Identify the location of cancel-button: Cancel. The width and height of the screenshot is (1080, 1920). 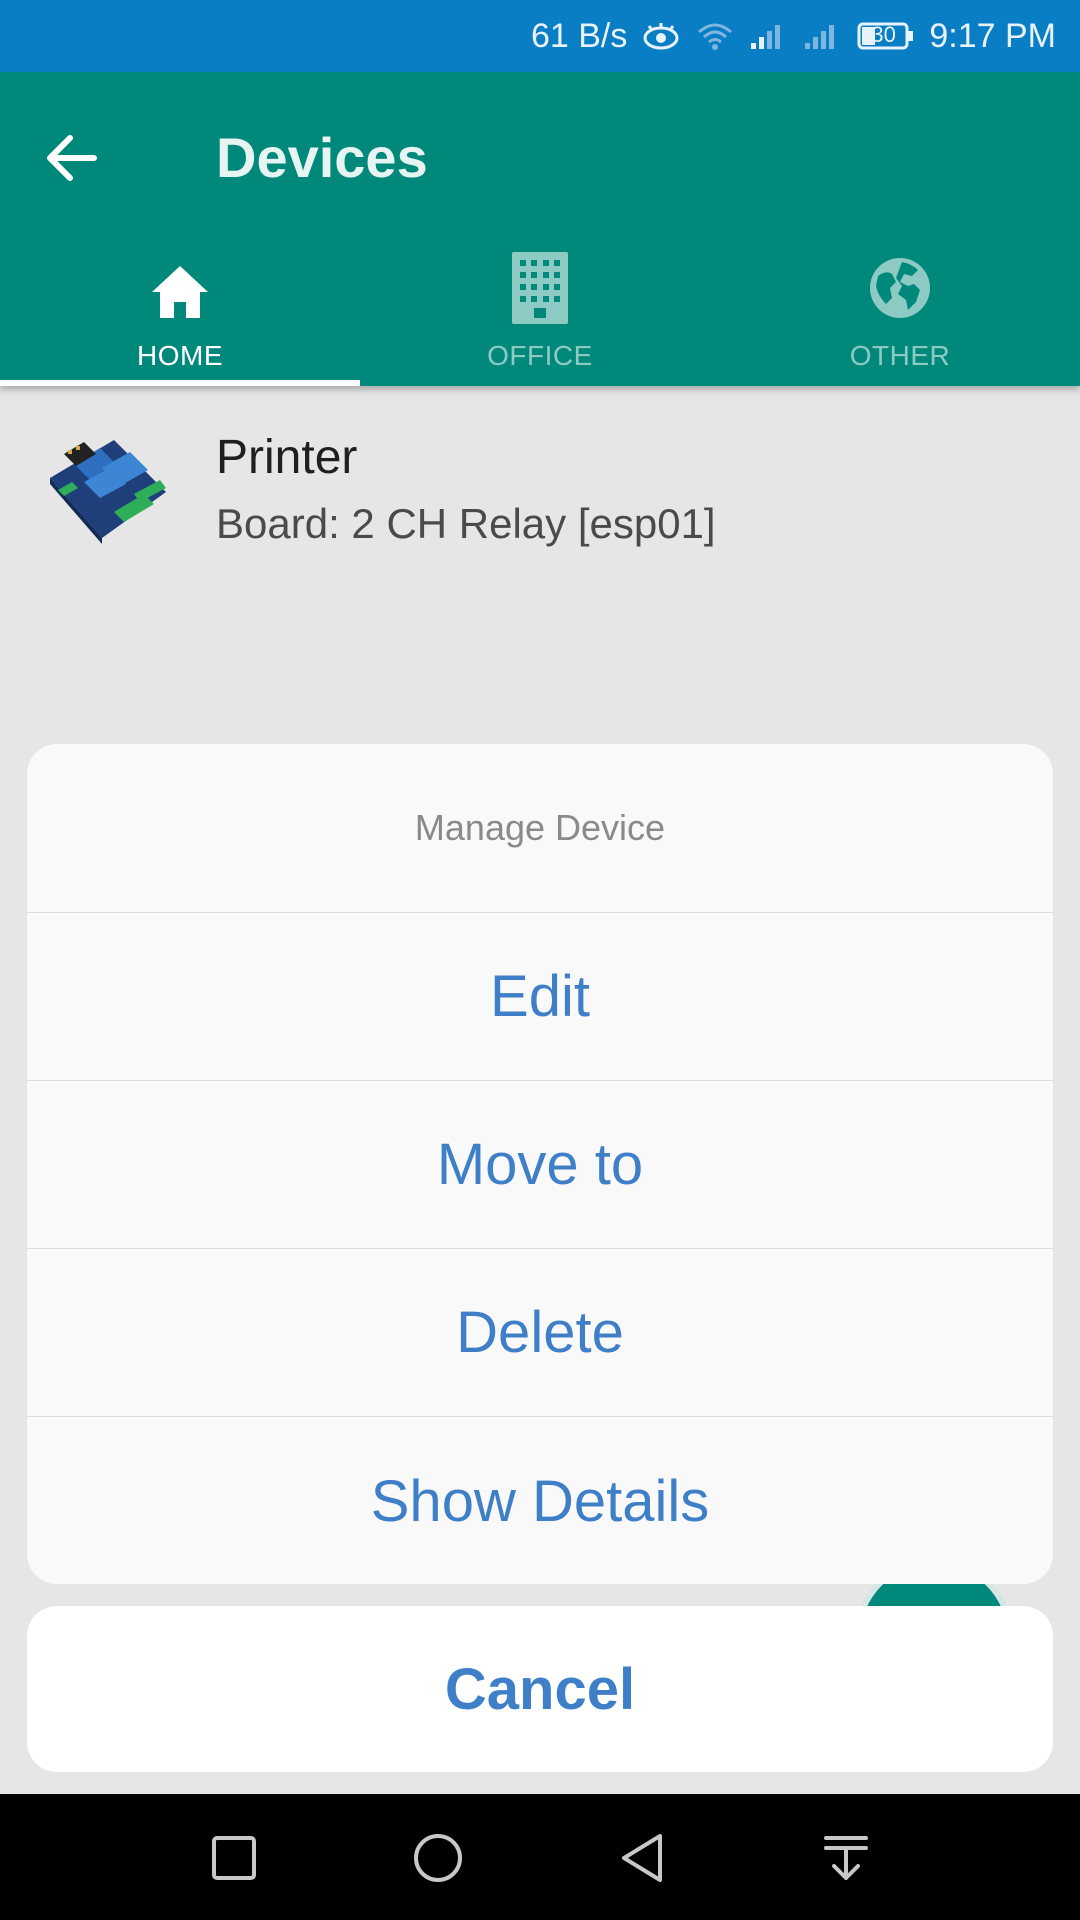
(540, 1689).